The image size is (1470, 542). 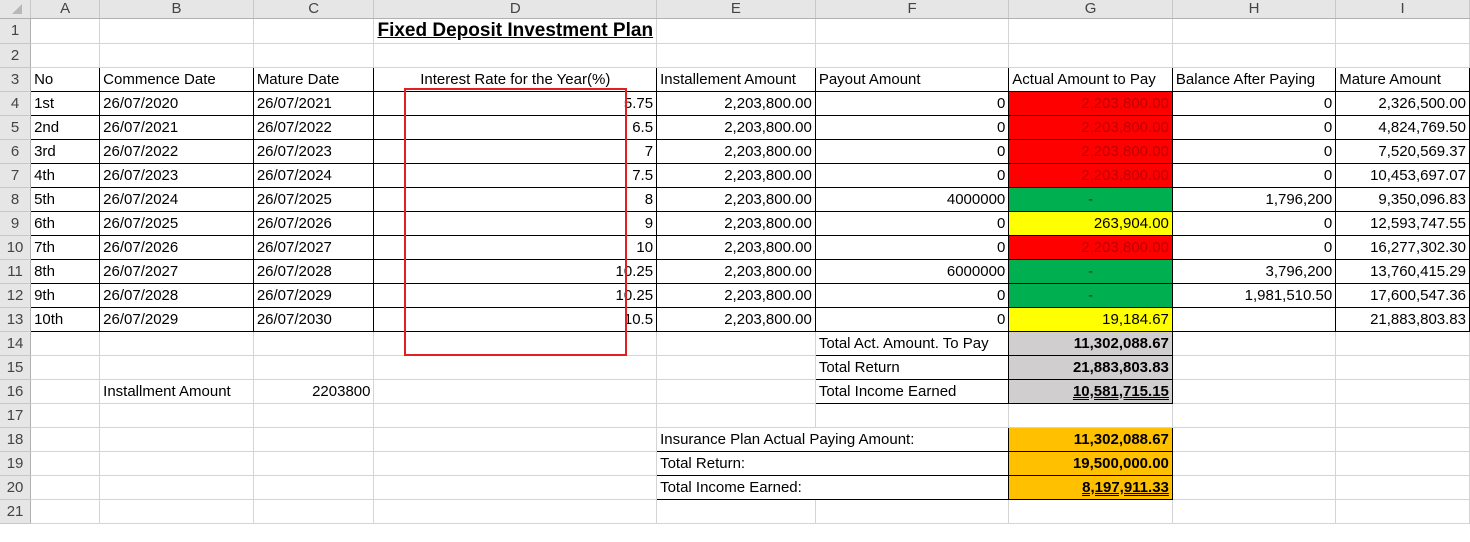 I want to click on cell-no: 3rd, so click(x=65, y=151).